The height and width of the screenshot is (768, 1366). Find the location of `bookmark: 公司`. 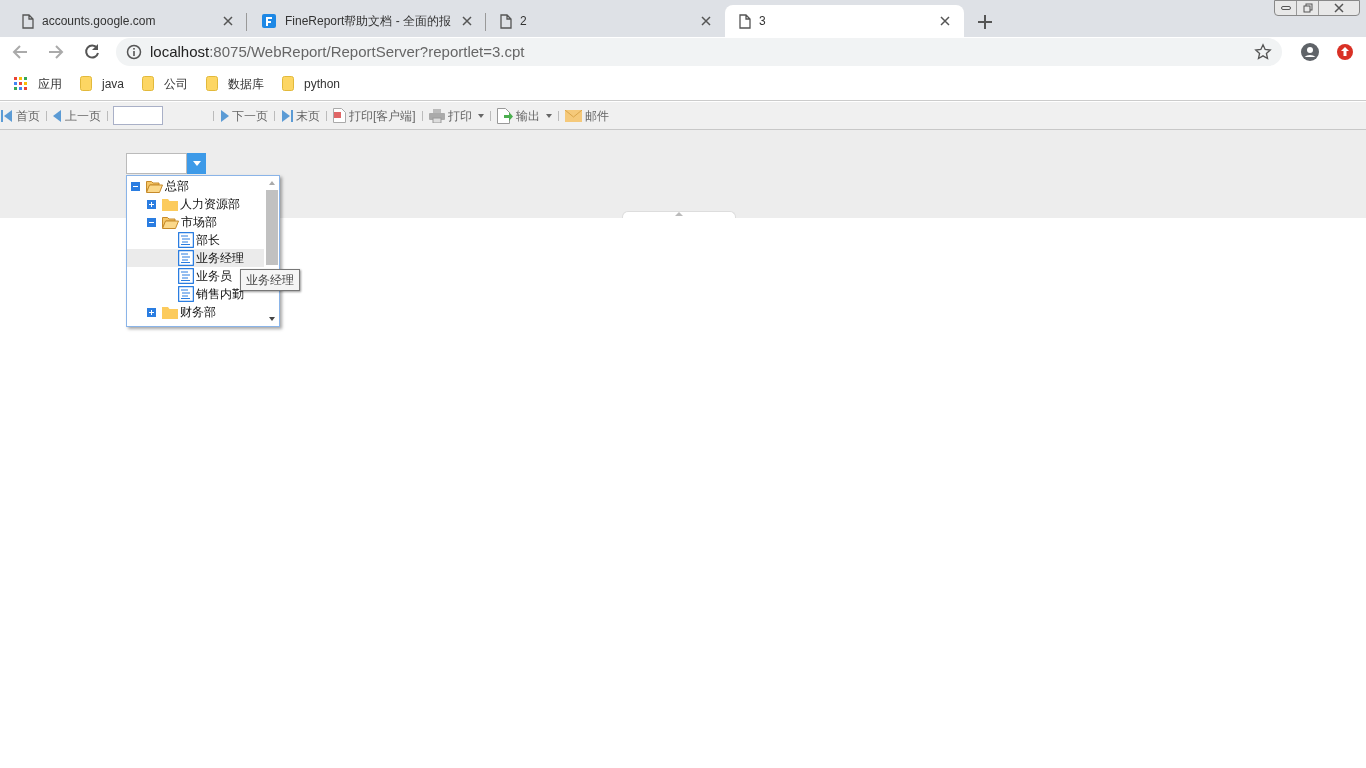

bookmark: 公司 is located at coordinates (165, 83).